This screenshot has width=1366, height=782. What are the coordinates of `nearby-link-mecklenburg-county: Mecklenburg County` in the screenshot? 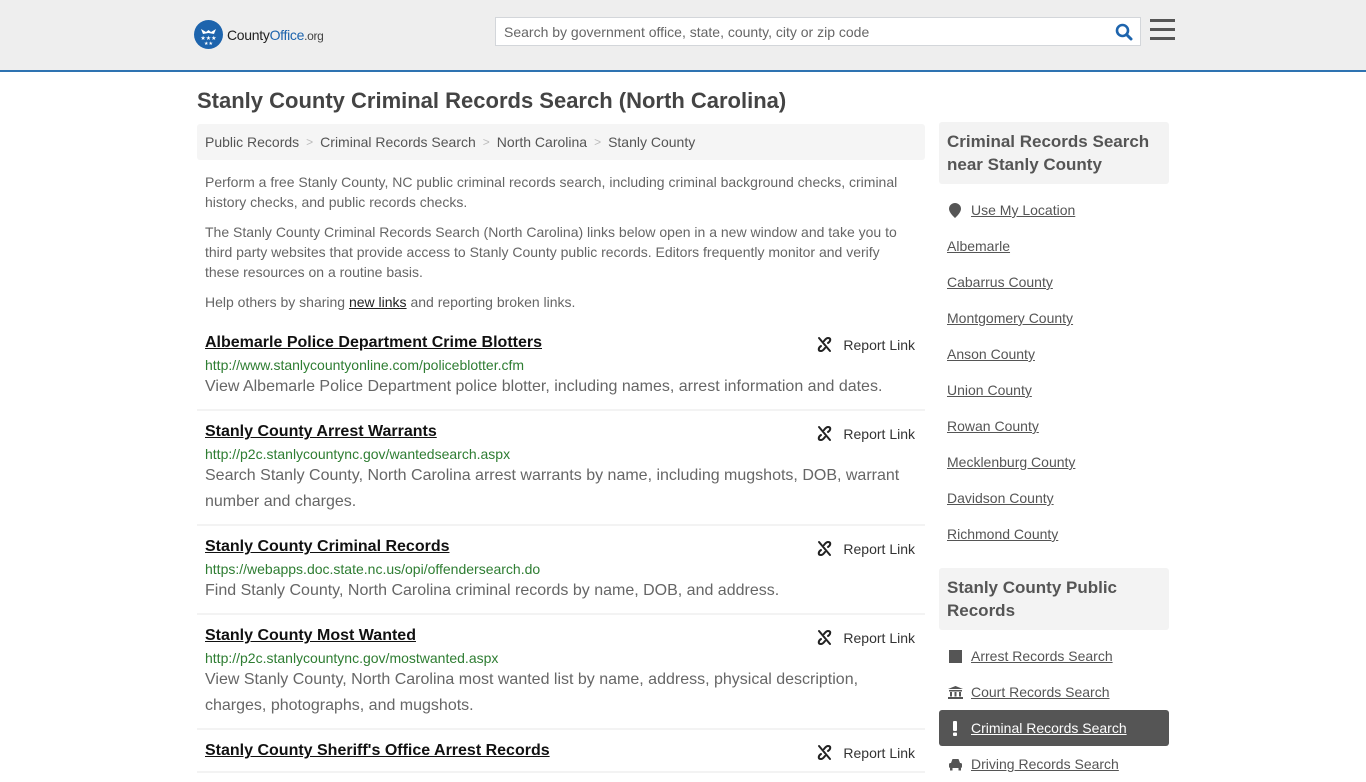 It's located at (1011, 462).